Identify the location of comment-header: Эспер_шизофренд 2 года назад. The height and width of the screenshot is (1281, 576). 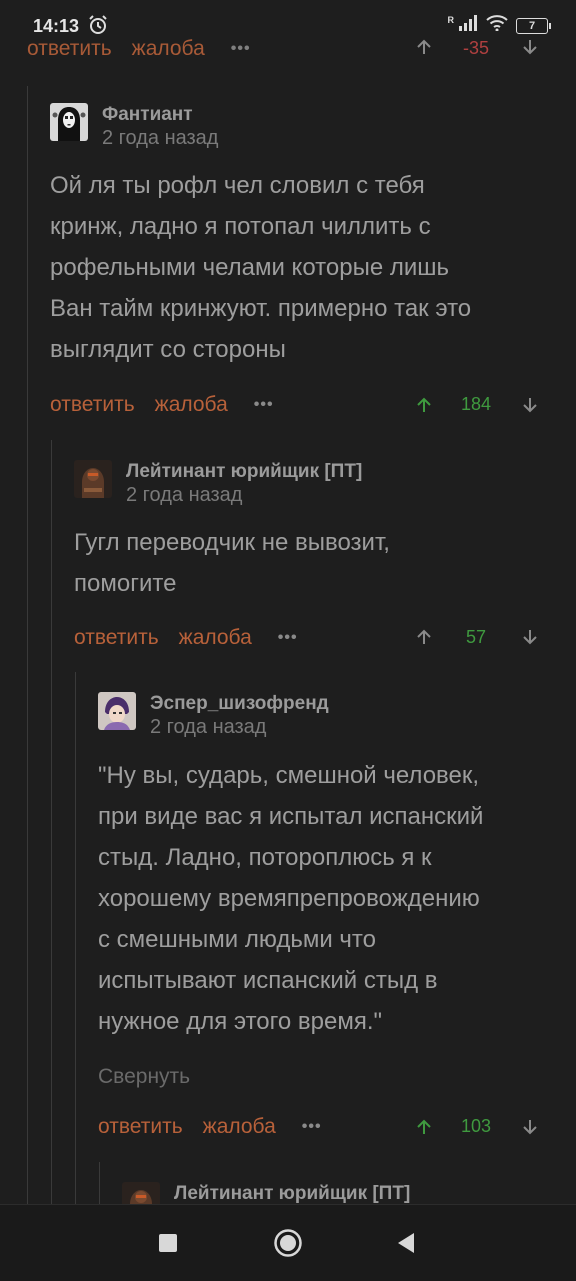
(213, 715).